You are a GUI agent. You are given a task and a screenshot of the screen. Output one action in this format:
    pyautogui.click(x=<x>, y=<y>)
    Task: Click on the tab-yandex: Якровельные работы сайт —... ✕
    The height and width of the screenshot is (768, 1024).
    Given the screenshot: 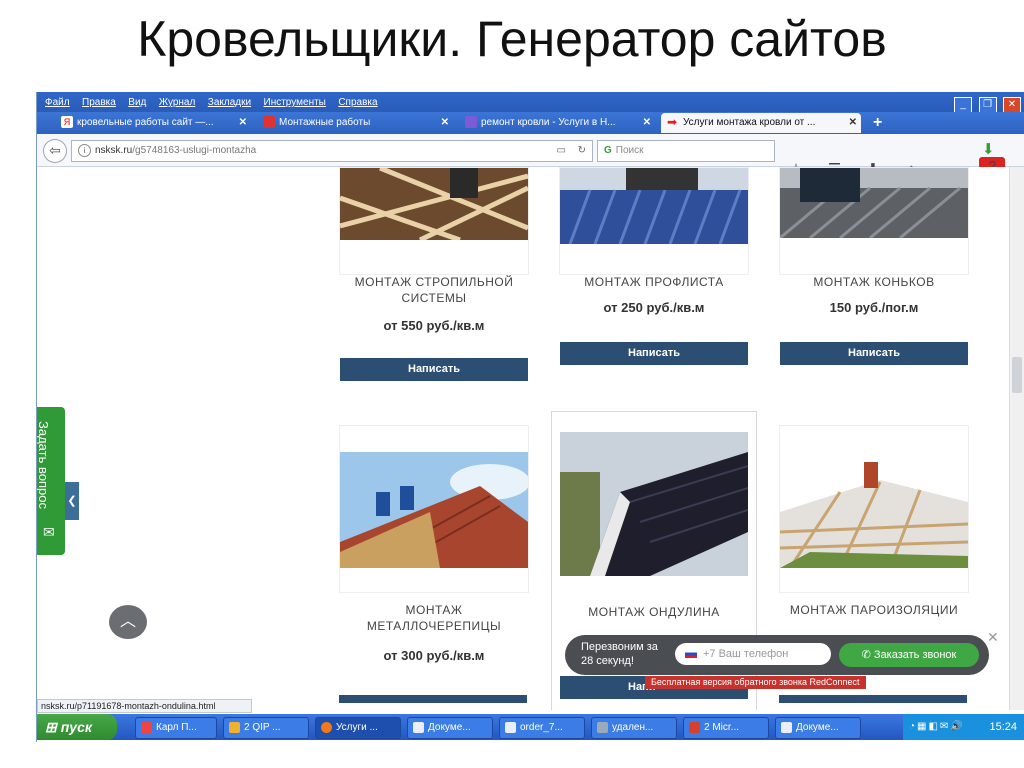 What is the action you would take?
    pyautogui.click(x=153, y=123)
    